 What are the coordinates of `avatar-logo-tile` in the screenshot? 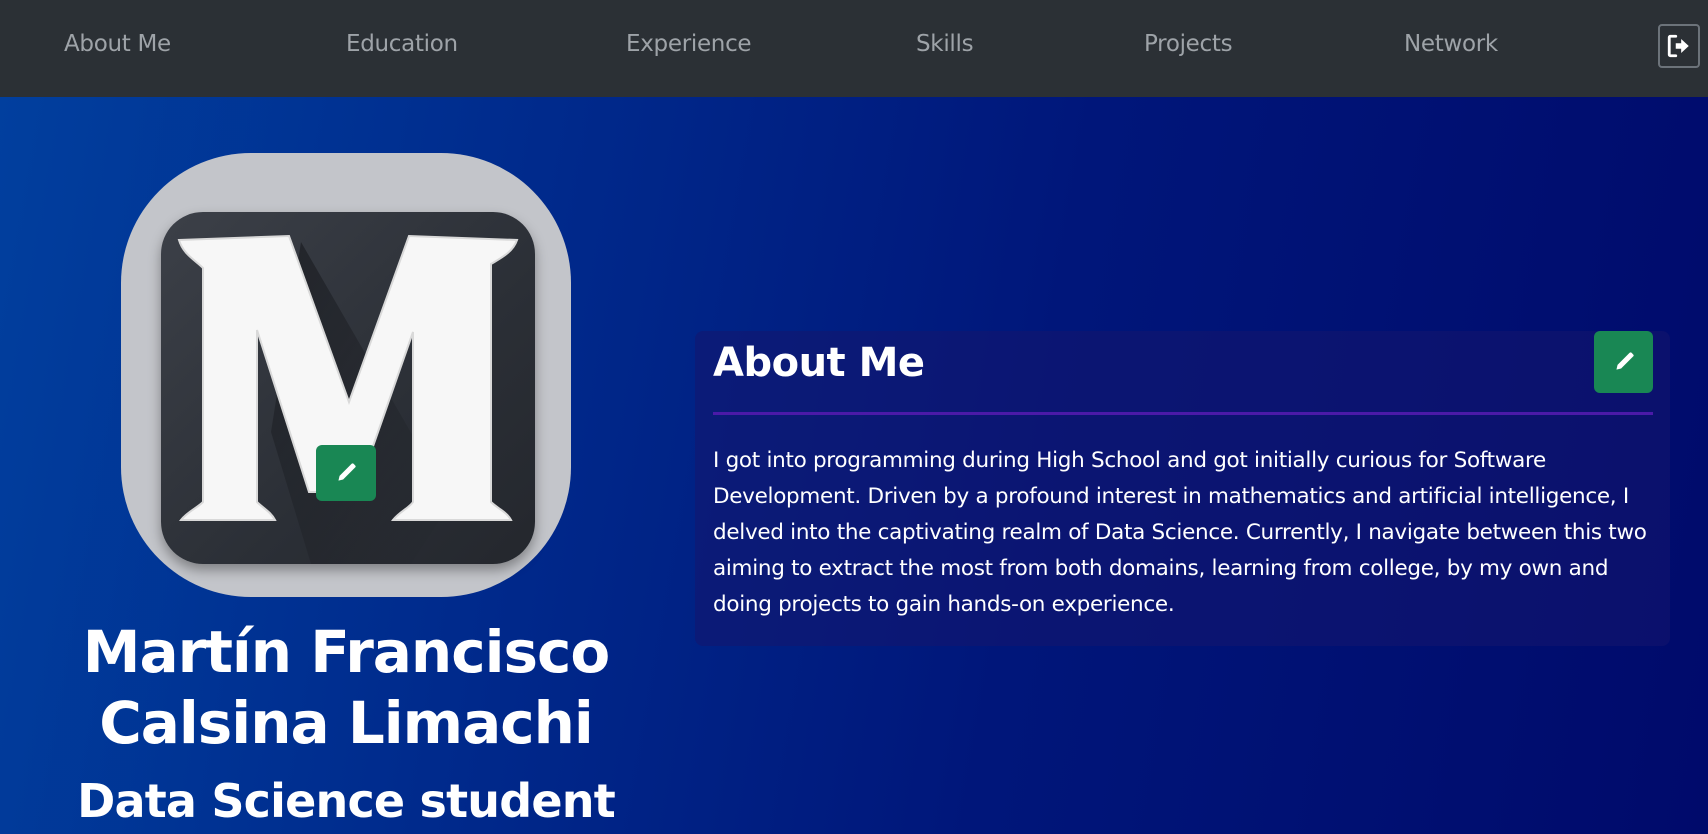 It's located at (348, 388).